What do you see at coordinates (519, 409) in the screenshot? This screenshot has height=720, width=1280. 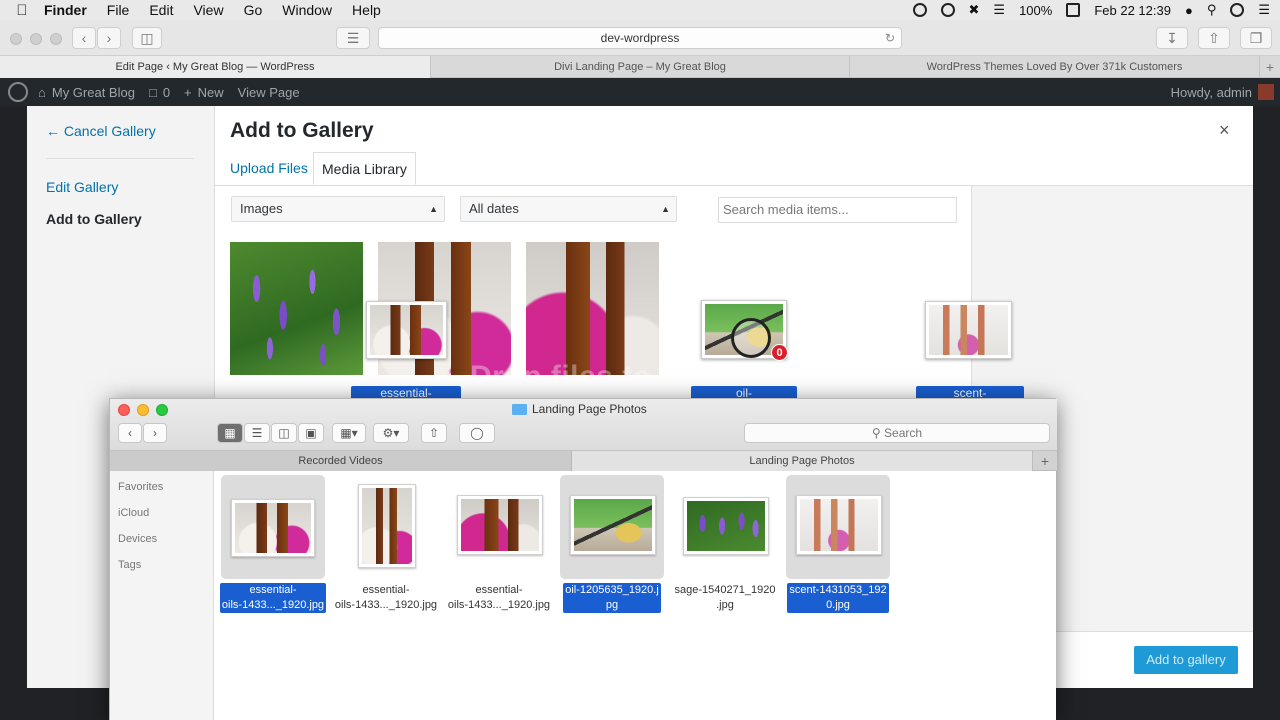 I see `folder-icon` at bounding box center [519, 409].